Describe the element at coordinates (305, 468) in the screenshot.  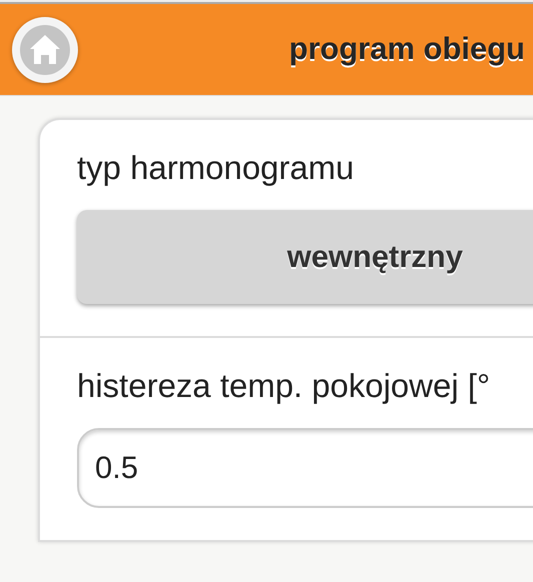
I see `input-field: 0.5` at that location.